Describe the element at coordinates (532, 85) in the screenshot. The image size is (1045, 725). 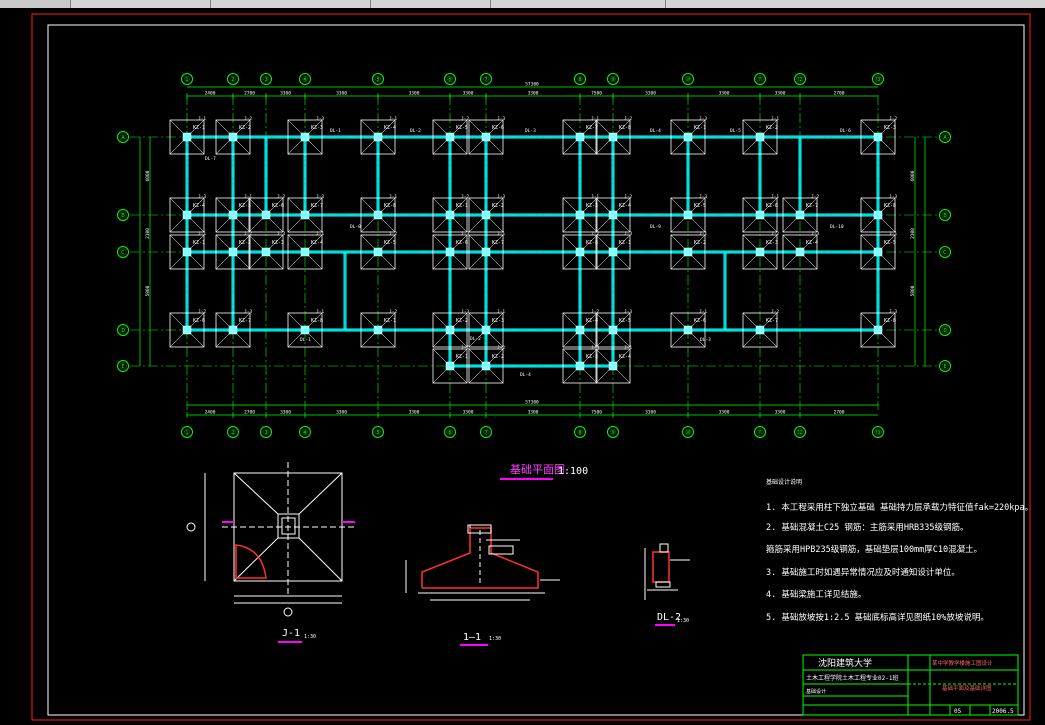
I see `dimension-text: 57300` at that location.